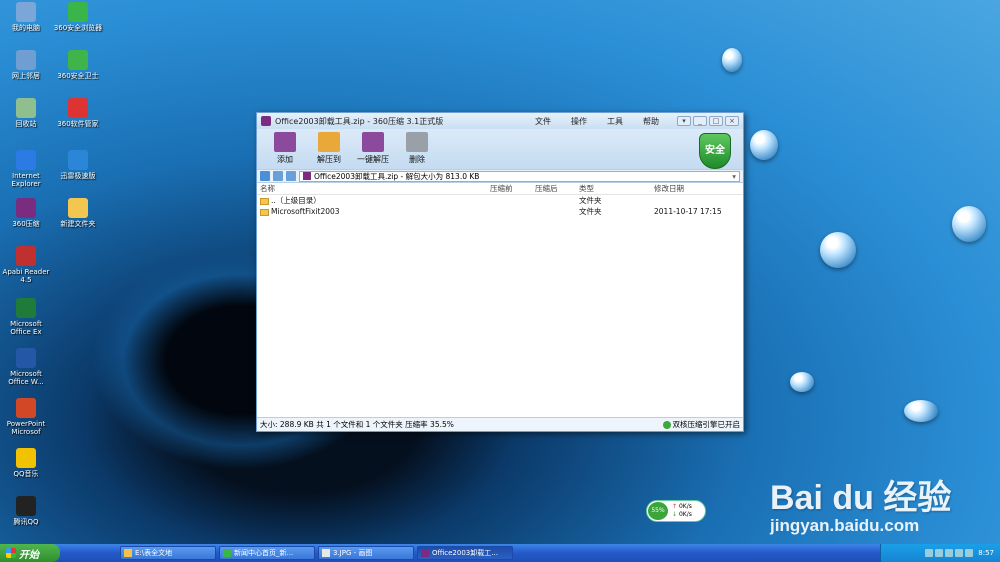 This screenshot has width=1000, height=562. Describe the element at coordinates (694, 188) in the screenshot. I see `column-date: 修改日期` at that location.